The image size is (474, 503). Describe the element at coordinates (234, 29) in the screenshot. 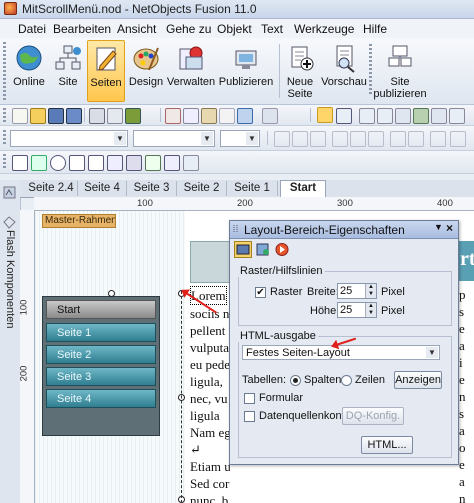

I see `menu-objekt: Objekt` at that location.